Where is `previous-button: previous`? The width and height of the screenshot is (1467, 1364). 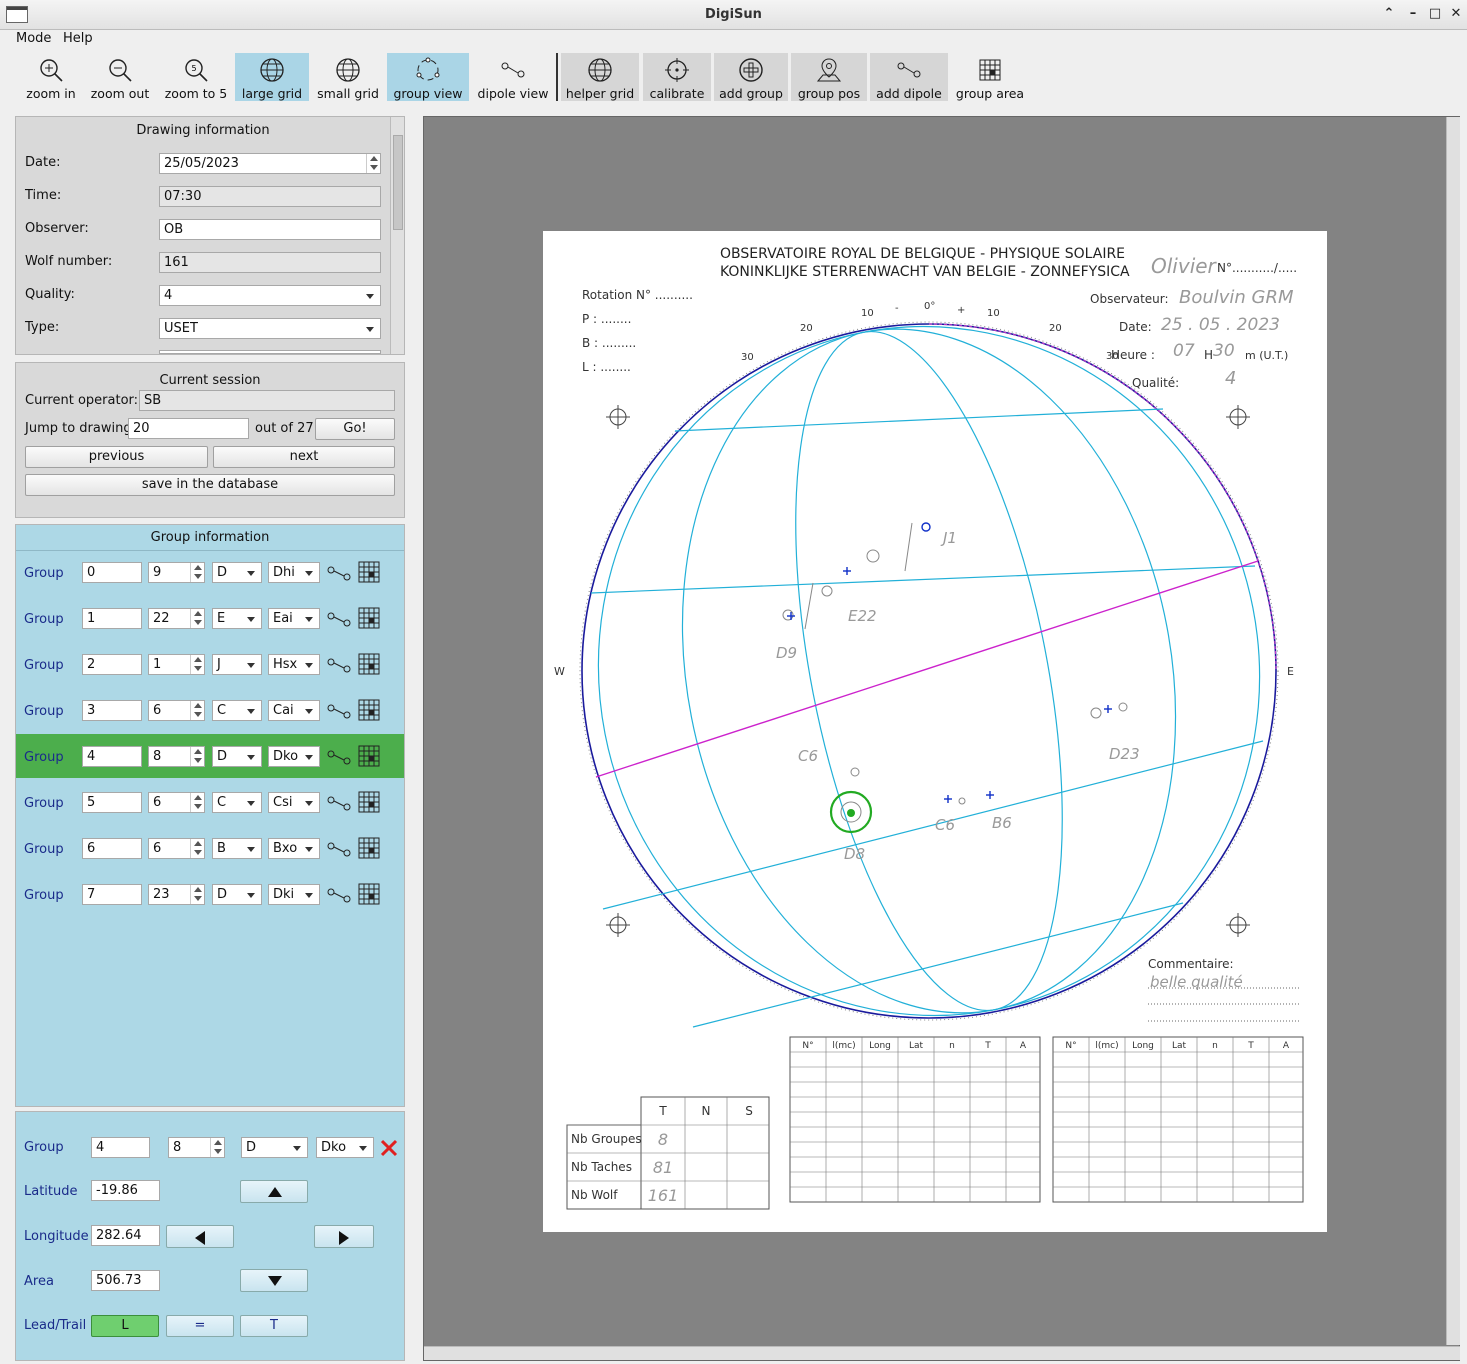 previous-button: previous is located at coordinates (116, 457).